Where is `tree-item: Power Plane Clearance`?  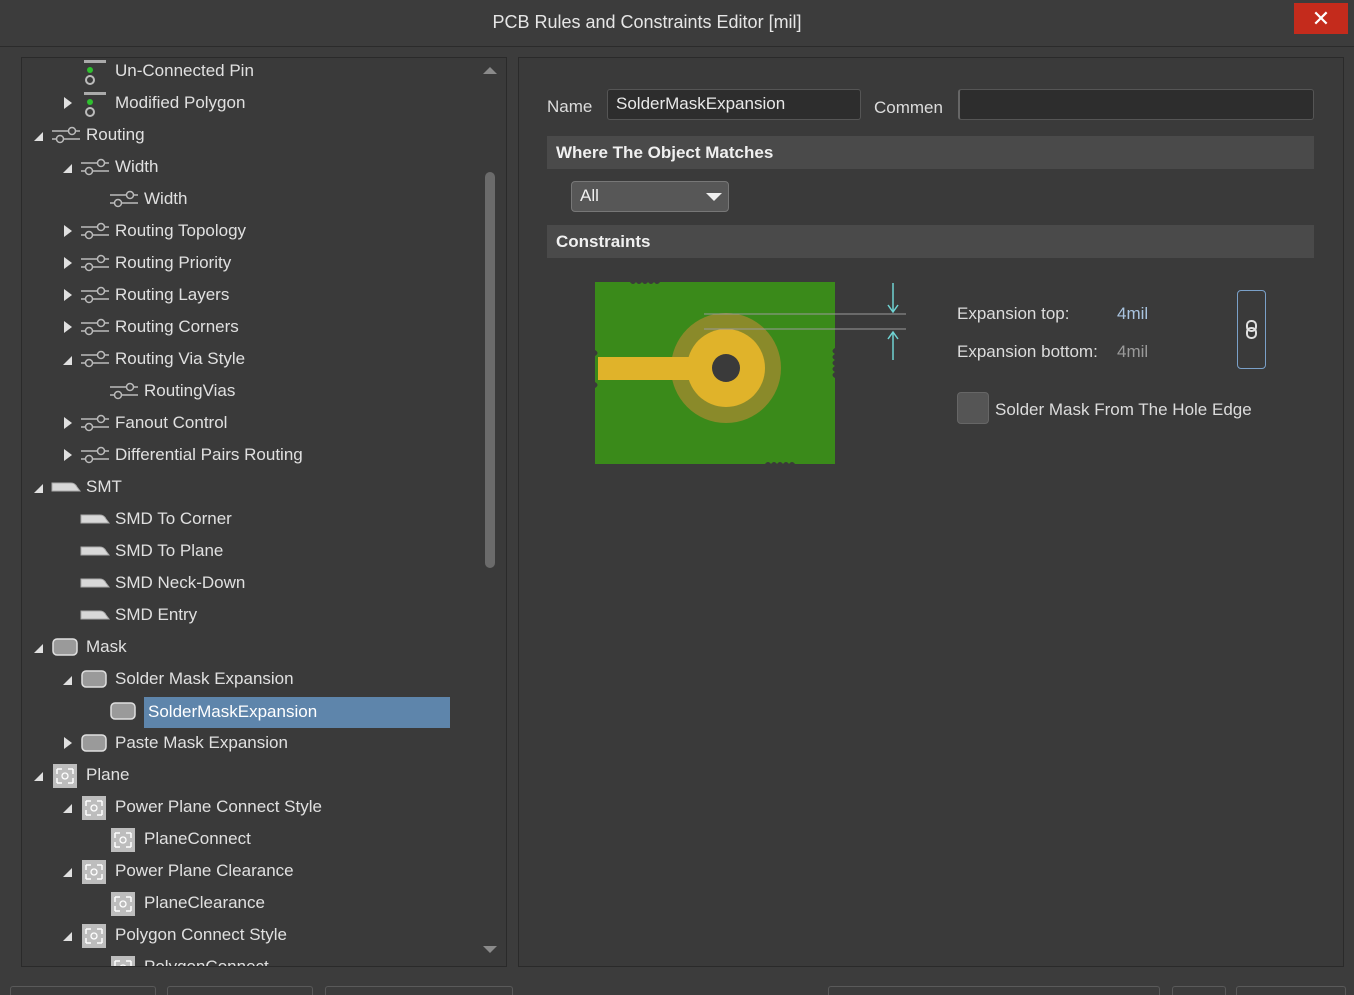 tree-item: Power Plane Clearance is located at coordinates (252, 872).